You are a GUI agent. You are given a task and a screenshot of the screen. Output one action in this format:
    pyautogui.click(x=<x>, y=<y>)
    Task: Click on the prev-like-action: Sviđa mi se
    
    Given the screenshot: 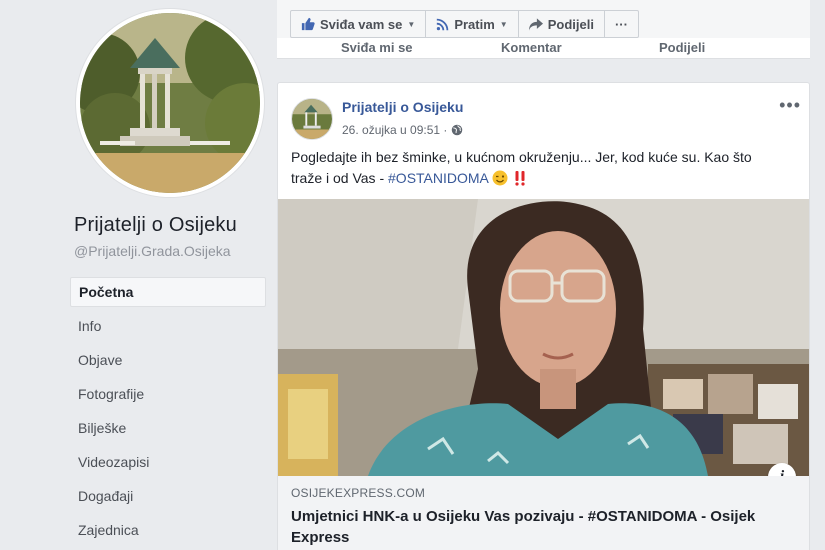 What is the action you would take?
    pyautogui.click(x=377, y=47)
    